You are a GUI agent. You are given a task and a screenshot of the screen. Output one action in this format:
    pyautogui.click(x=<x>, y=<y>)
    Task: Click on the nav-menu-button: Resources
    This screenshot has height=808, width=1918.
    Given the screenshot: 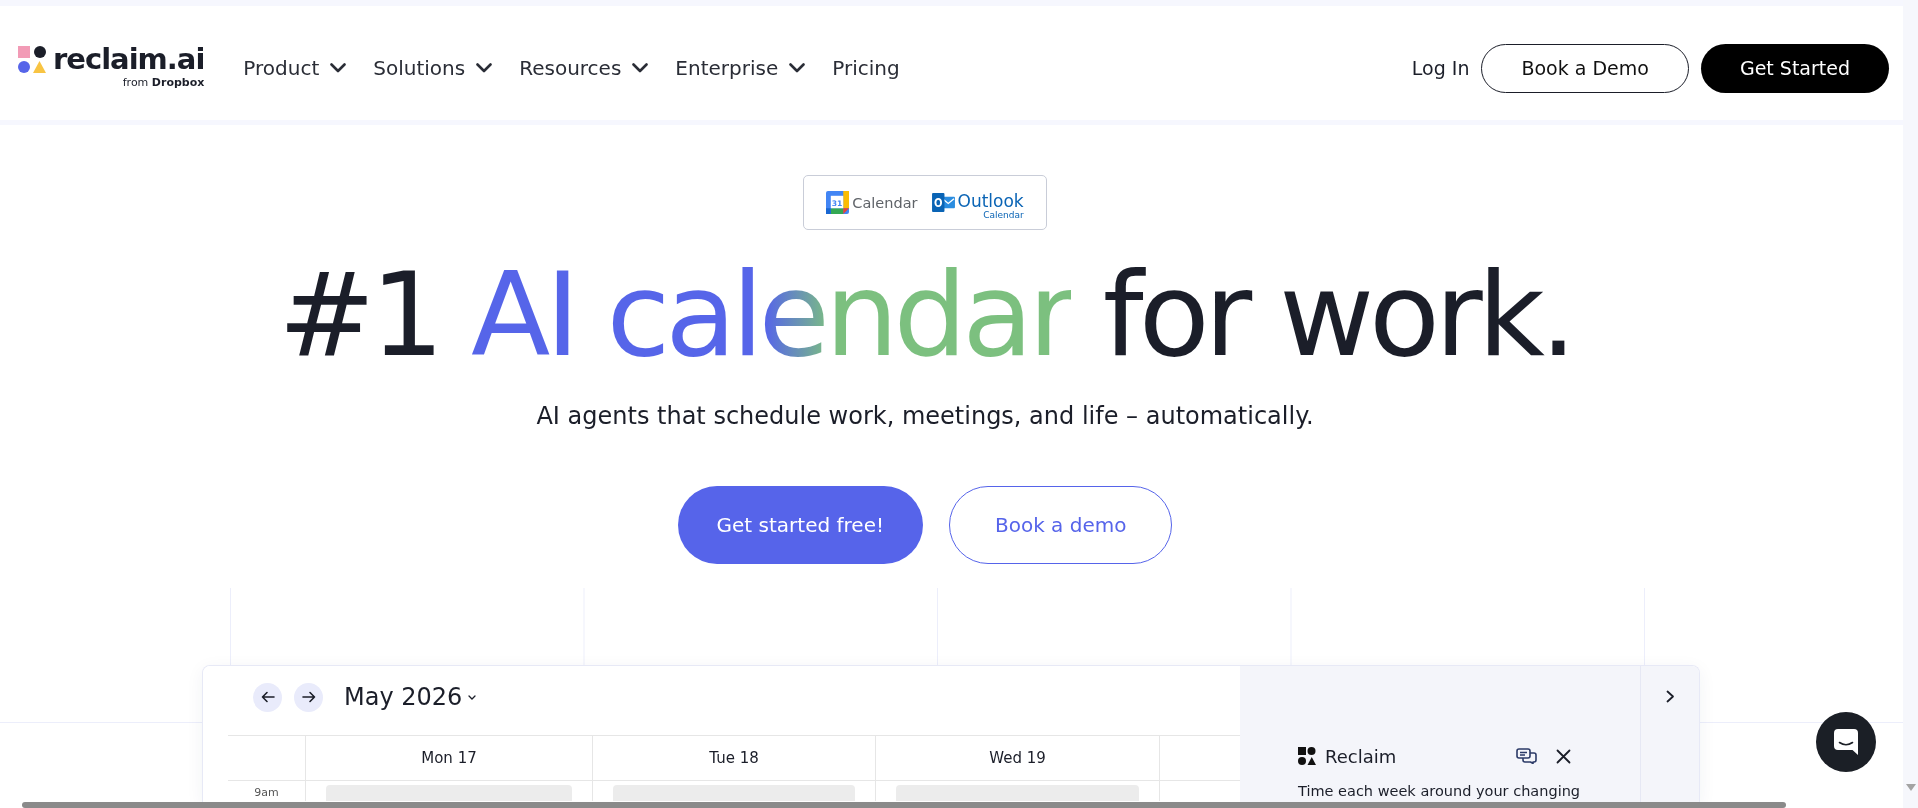 What is the action you would take?
    pyautogui.click(x=584, y=68)
    